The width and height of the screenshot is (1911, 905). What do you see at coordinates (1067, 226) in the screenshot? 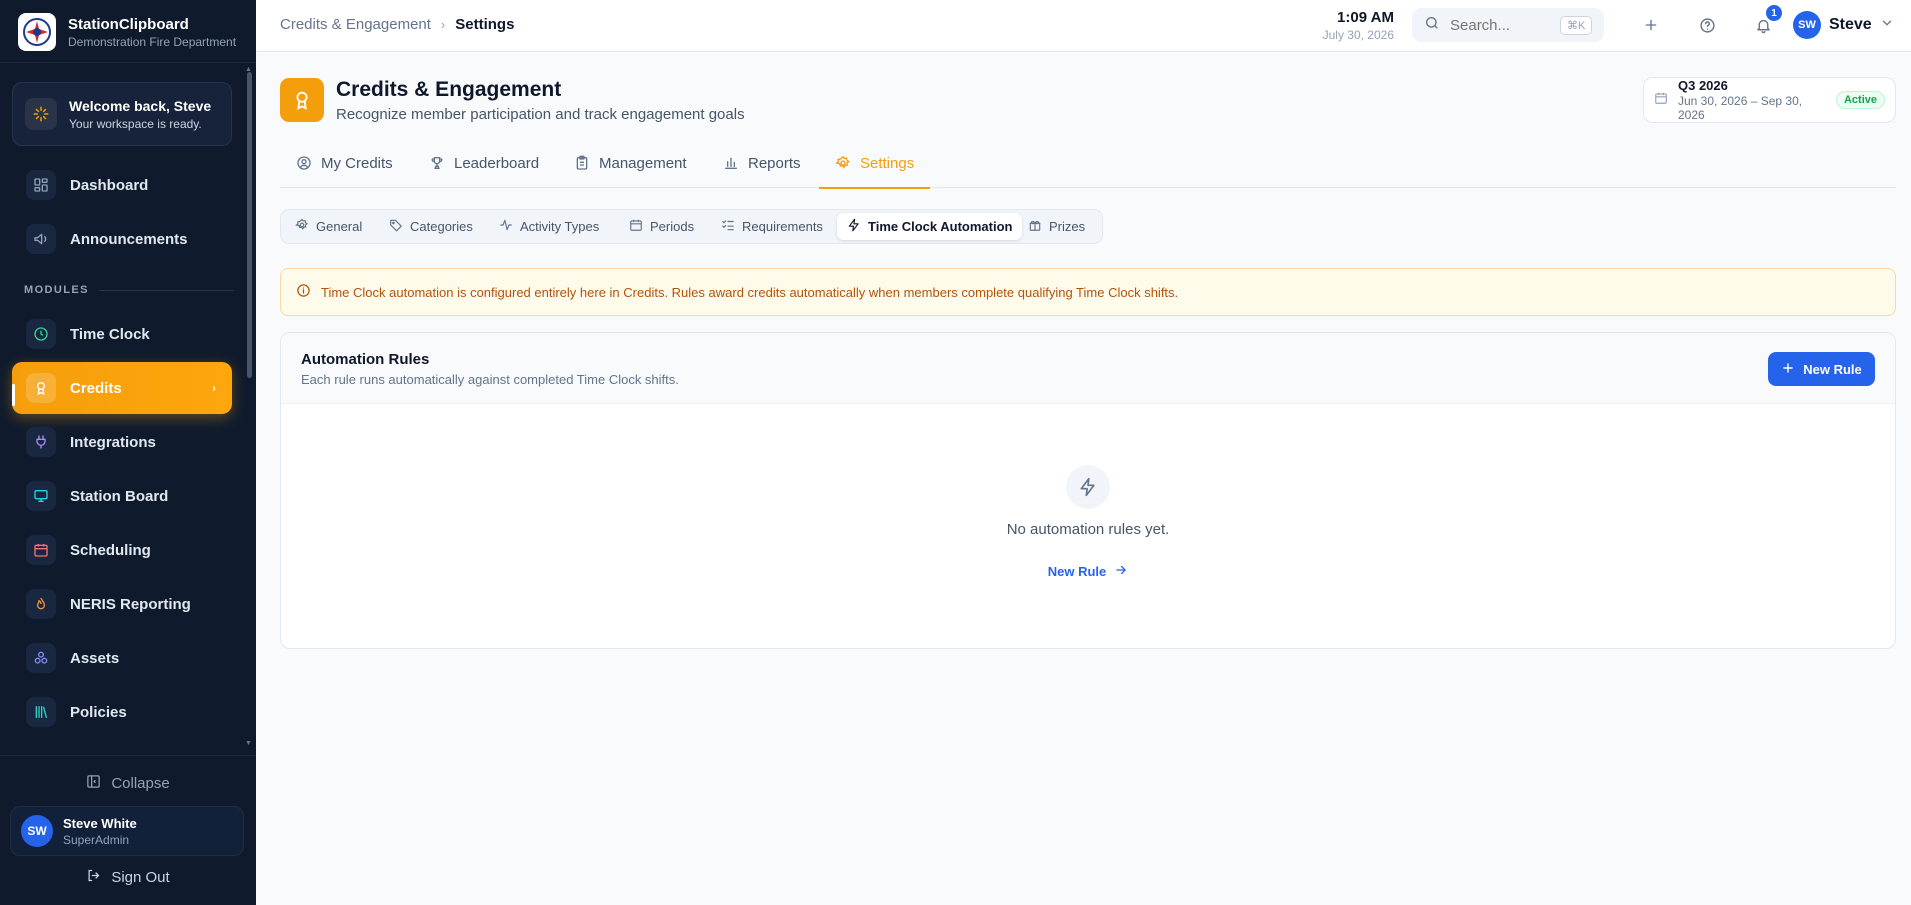
I see `subtab-label: Prizes` at bounding box center [1067, 226].